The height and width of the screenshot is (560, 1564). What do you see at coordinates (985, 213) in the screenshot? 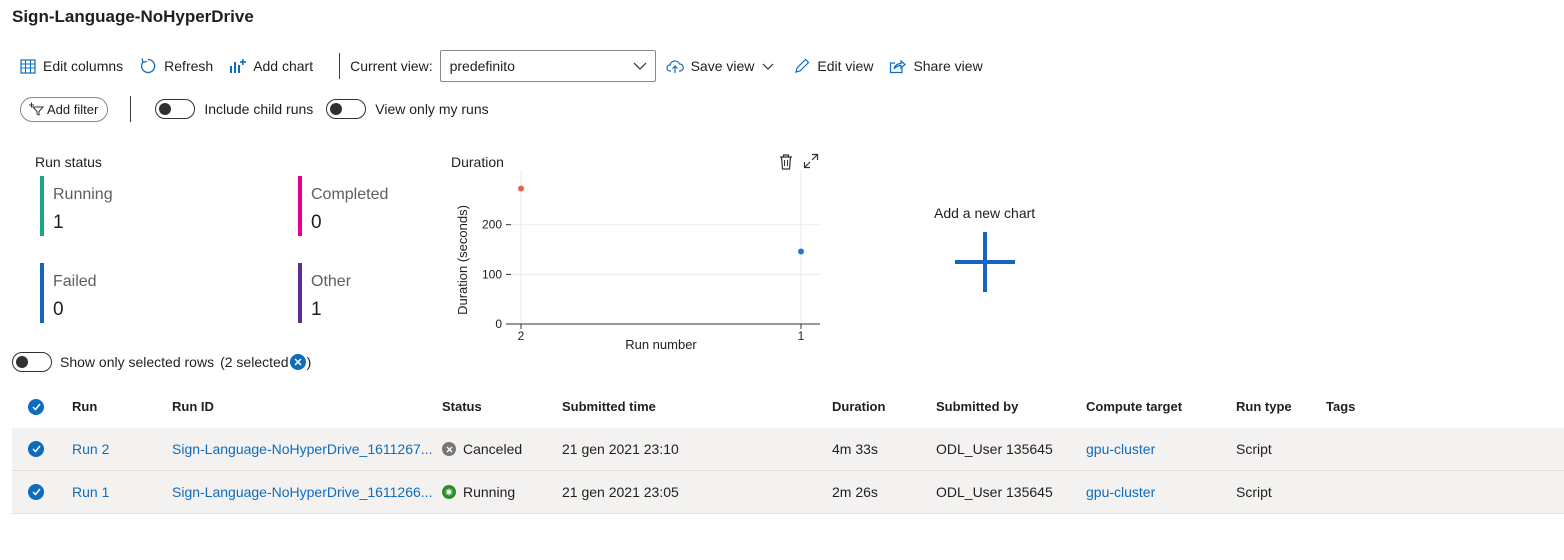
I see `add-new-chart-label: Add a new chart` at bounding box center [985, 213].